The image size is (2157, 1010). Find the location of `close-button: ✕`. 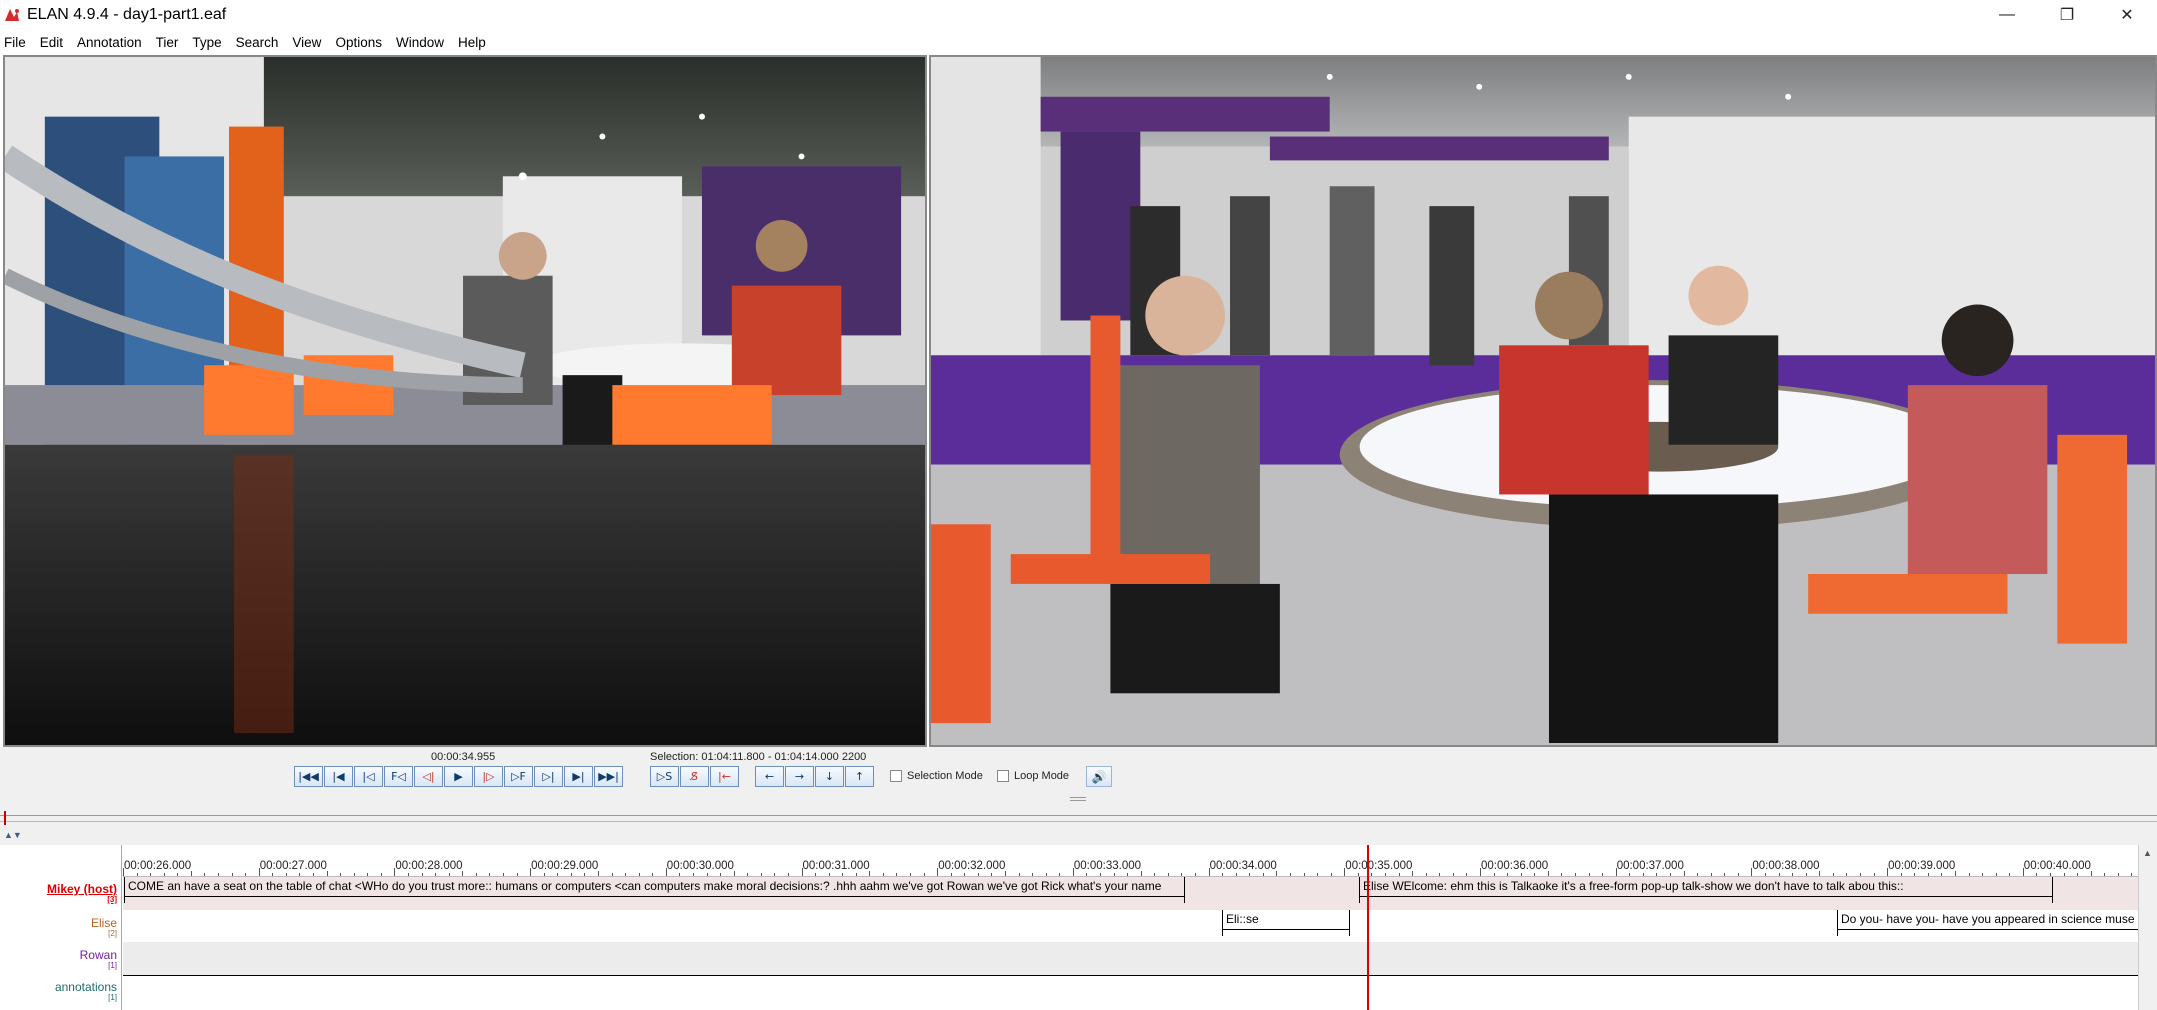

close-button: ✕ is located at coordinates (2127, 15).